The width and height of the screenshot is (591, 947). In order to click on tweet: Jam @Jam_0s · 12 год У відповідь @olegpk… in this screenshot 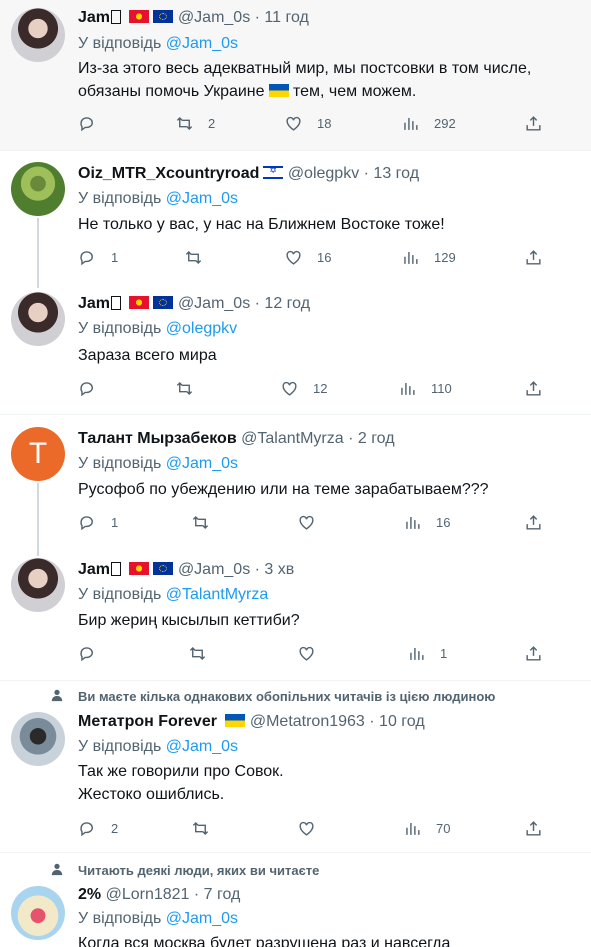, I will do `click(295, 346)`.